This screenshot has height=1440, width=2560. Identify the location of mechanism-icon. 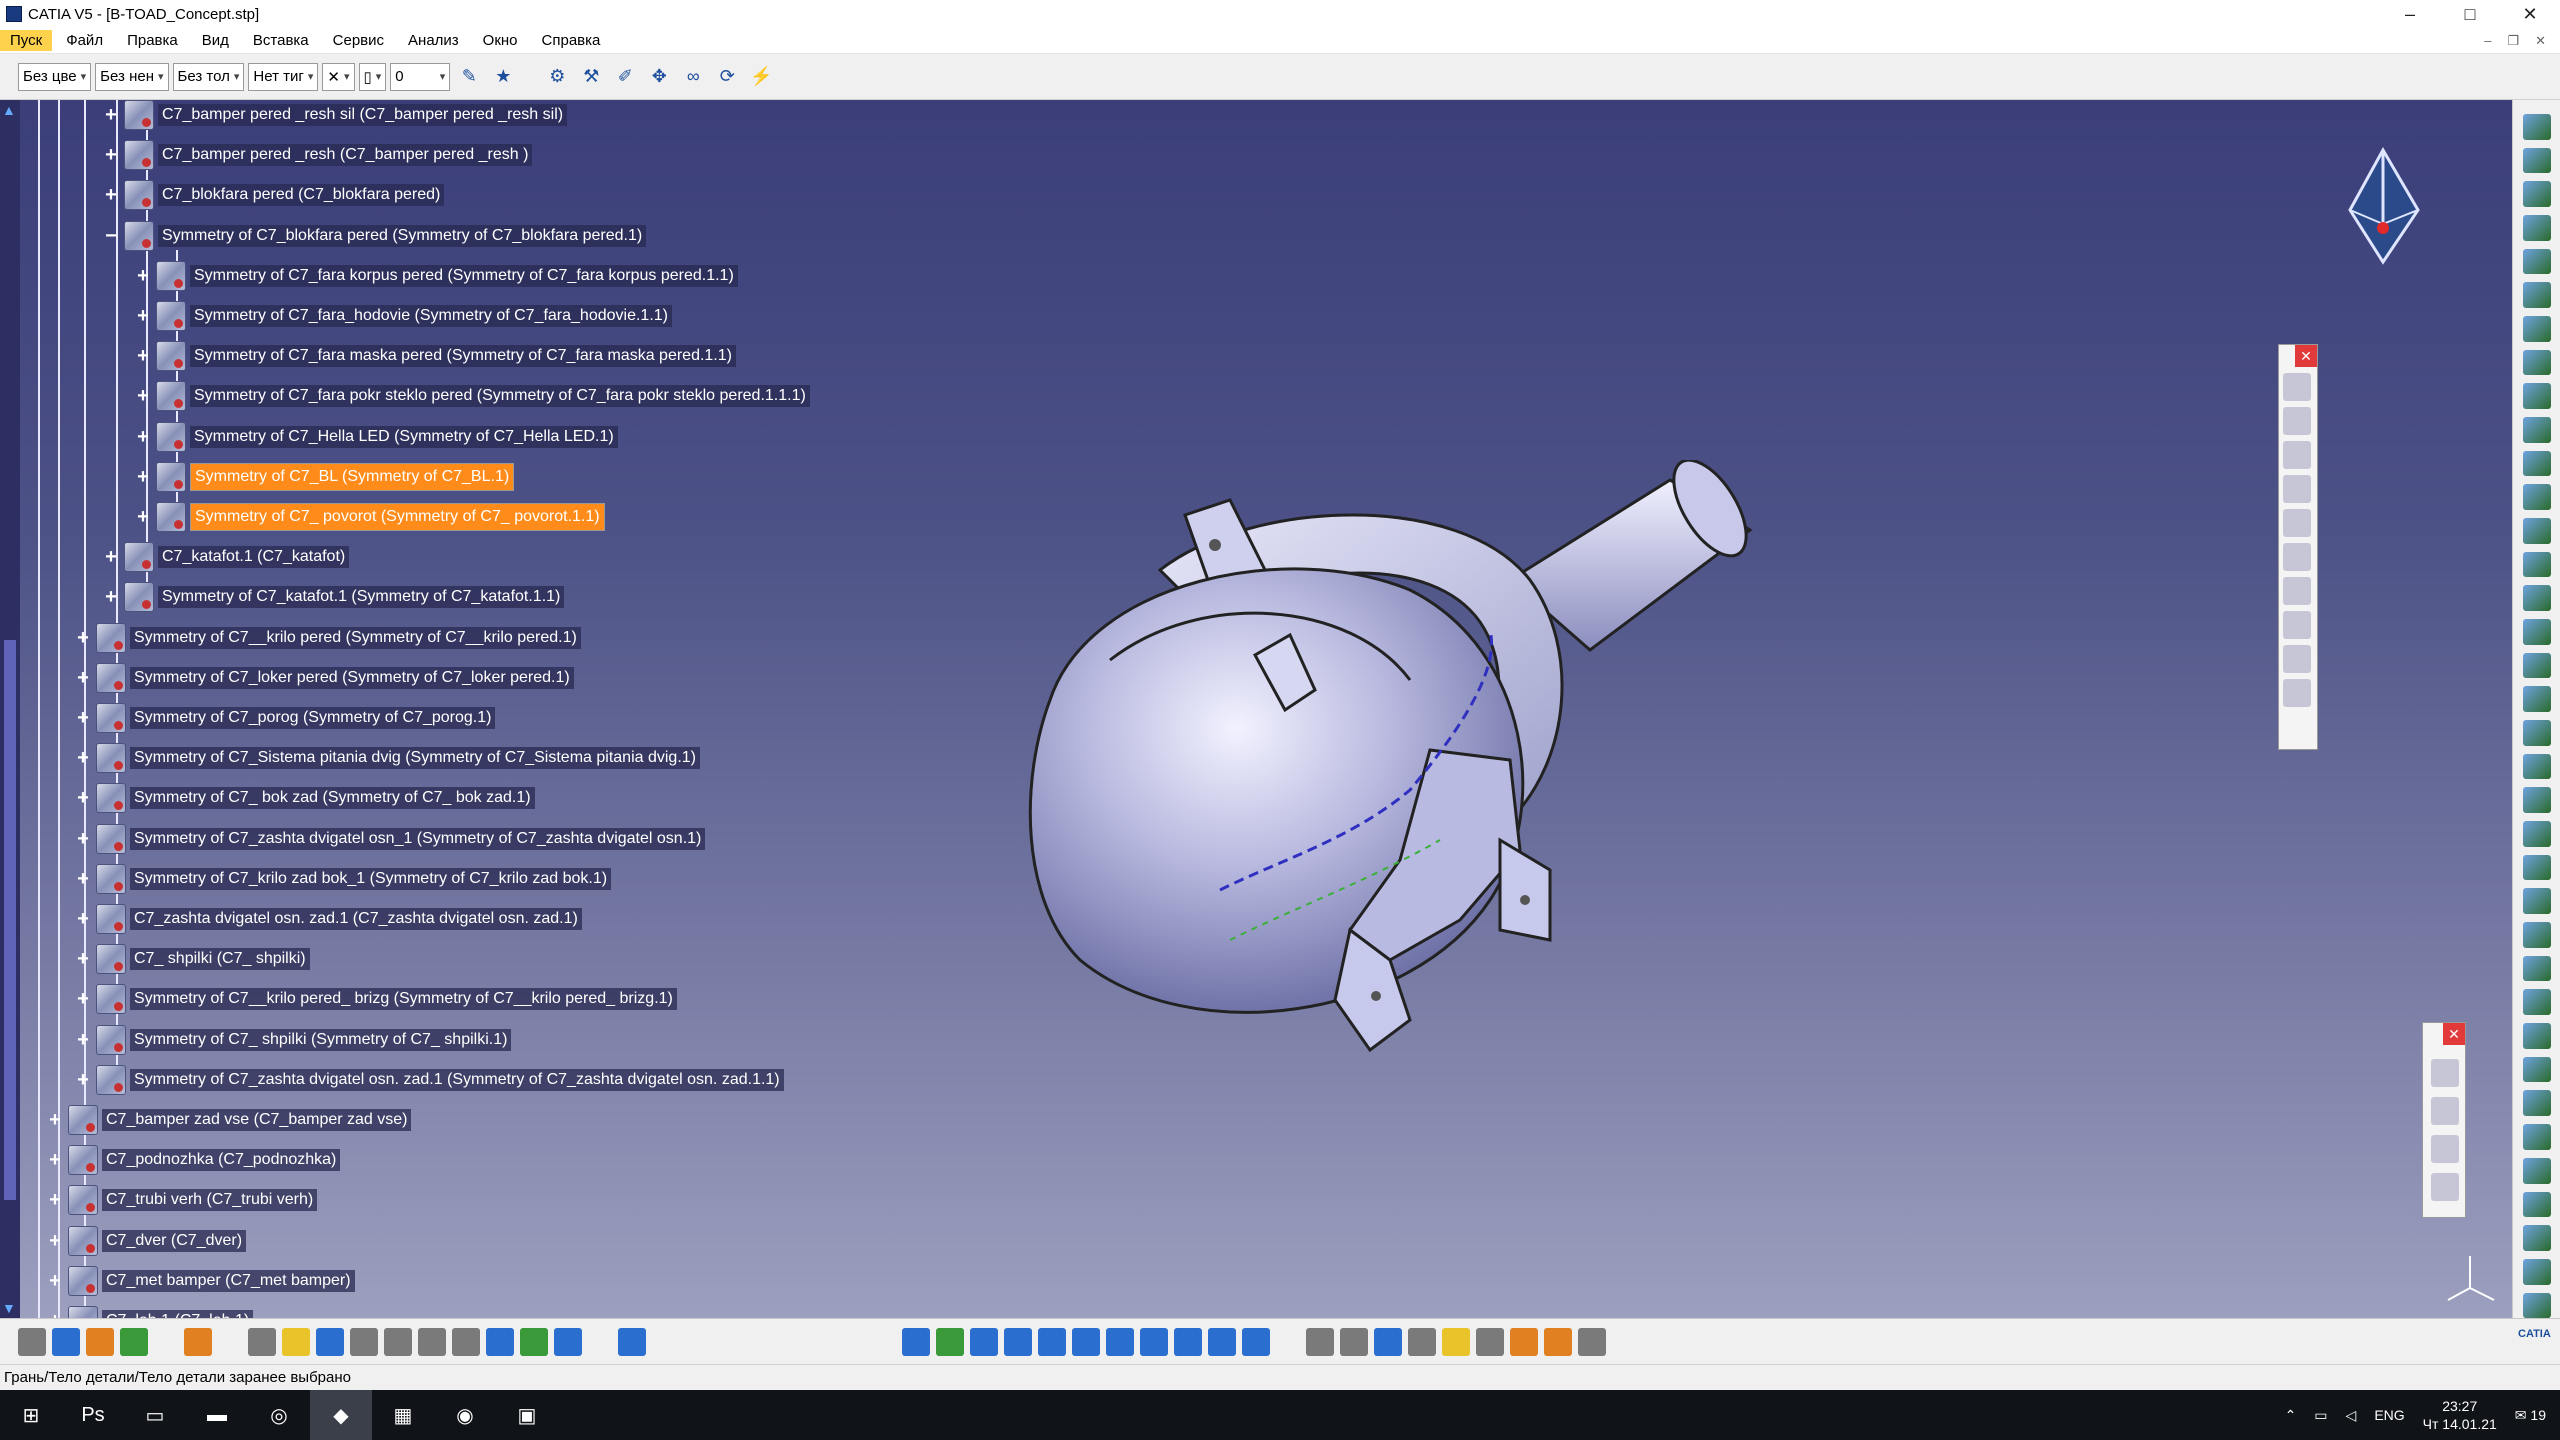
(1354, 1341).